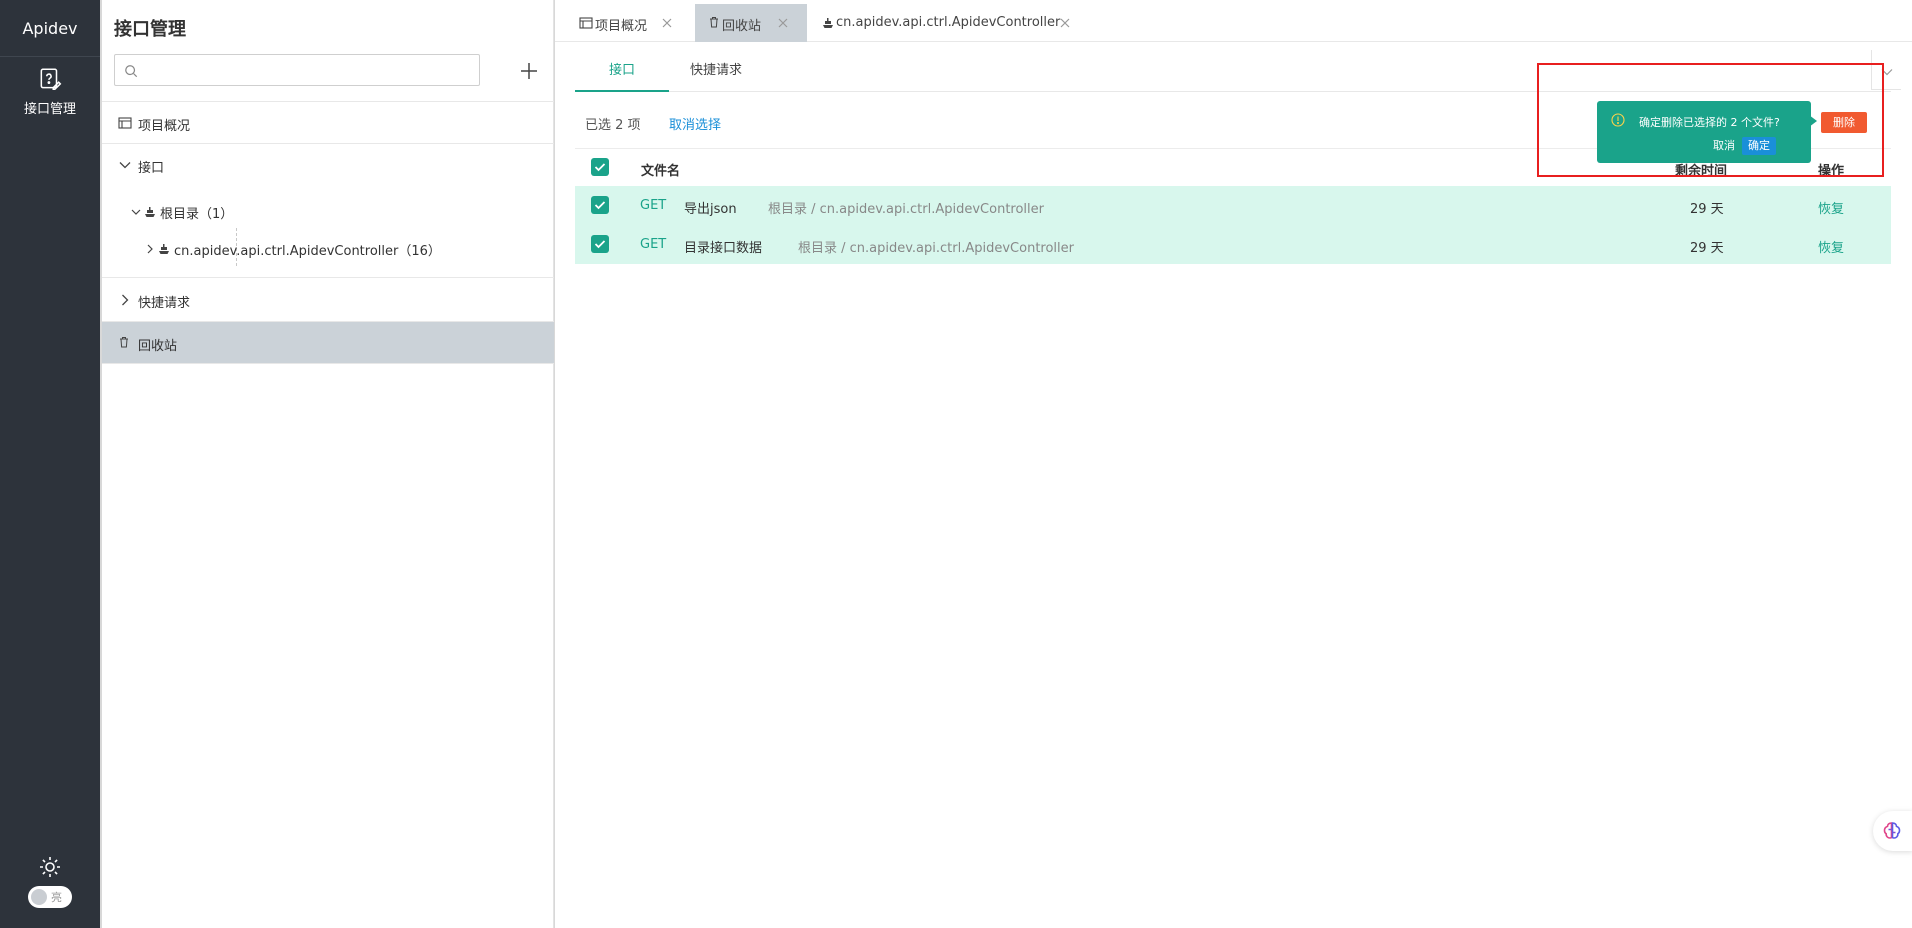 This screenshot has width=1912, height=928. I want to click on search-icon, so click(131, 71).